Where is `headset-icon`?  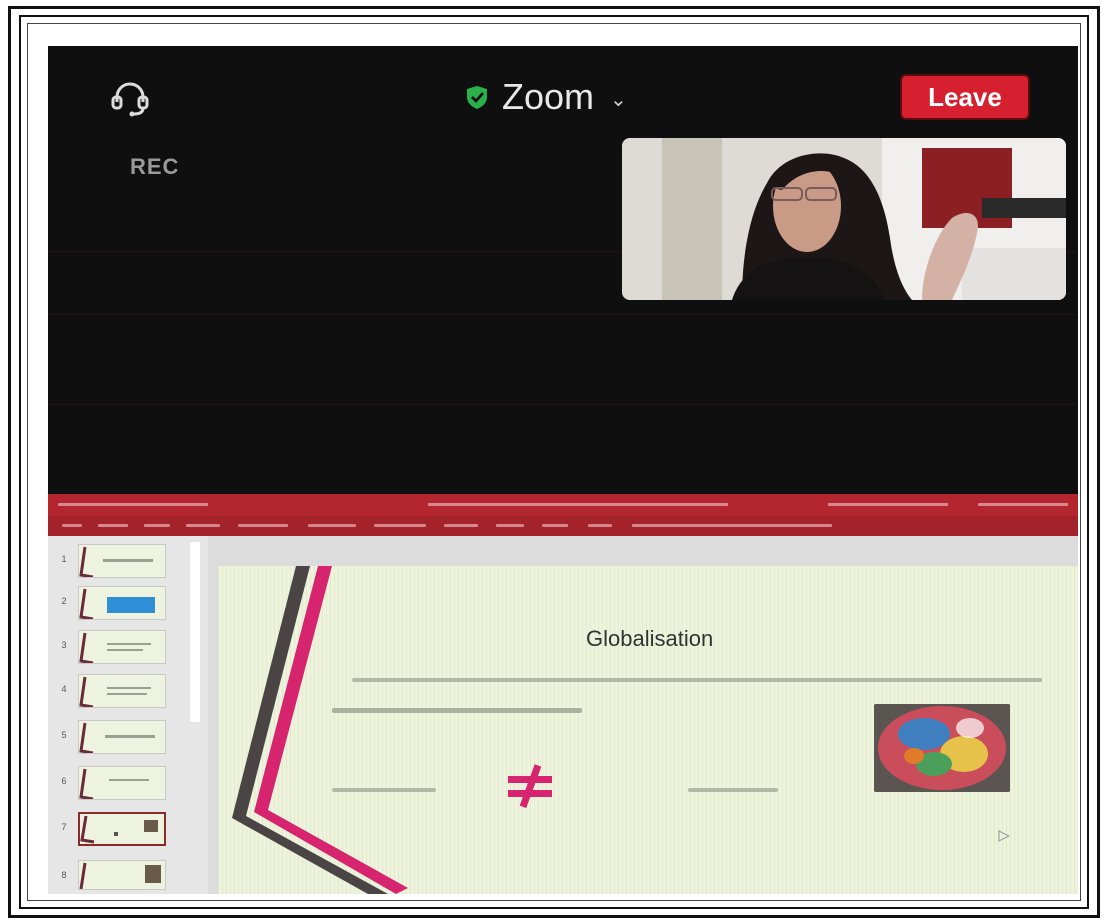 headset-icon is located at coordinates (130, 98).